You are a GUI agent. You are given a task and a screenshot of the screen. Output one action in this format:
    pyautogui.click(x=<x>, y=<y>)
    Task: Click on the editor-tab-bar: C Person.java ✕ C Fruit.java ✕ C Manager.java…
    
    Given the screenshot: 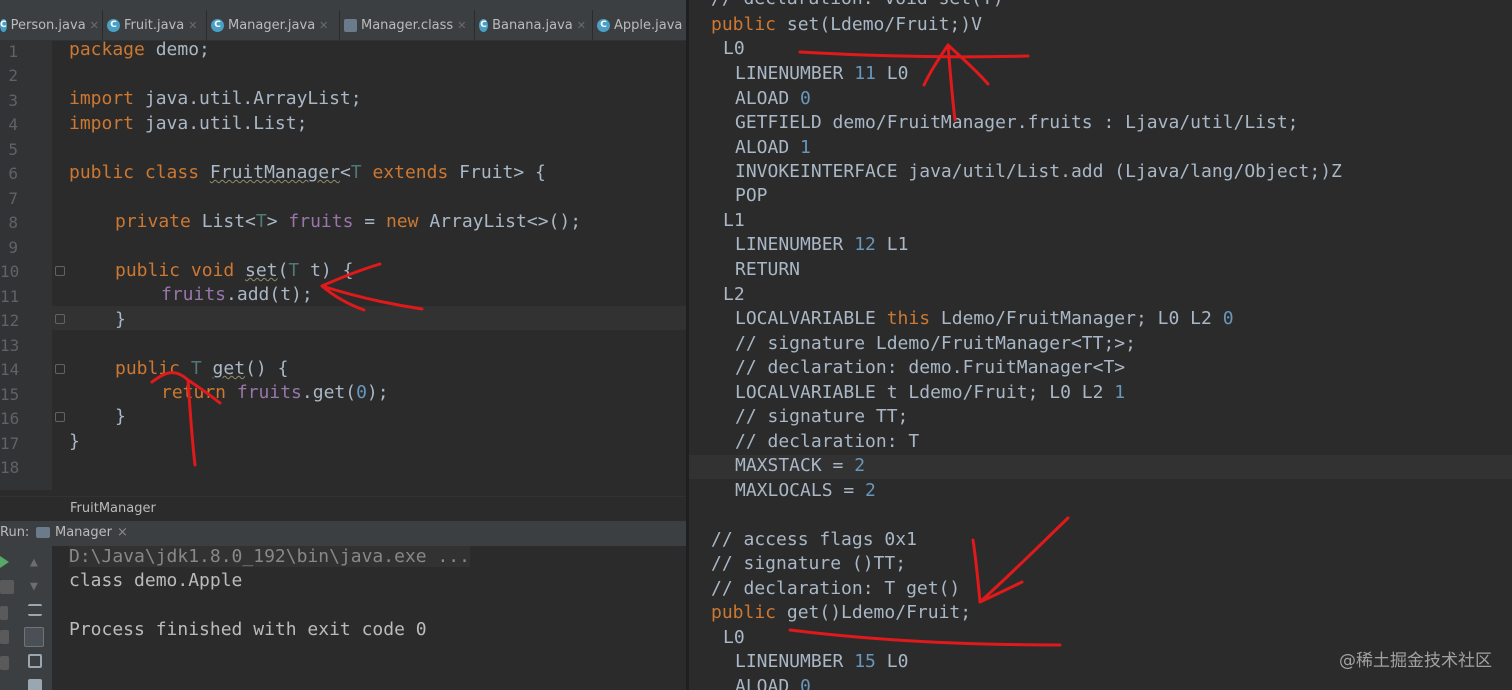 What is the action you would take?
    pyautogui.click(x=343, y=25)
    